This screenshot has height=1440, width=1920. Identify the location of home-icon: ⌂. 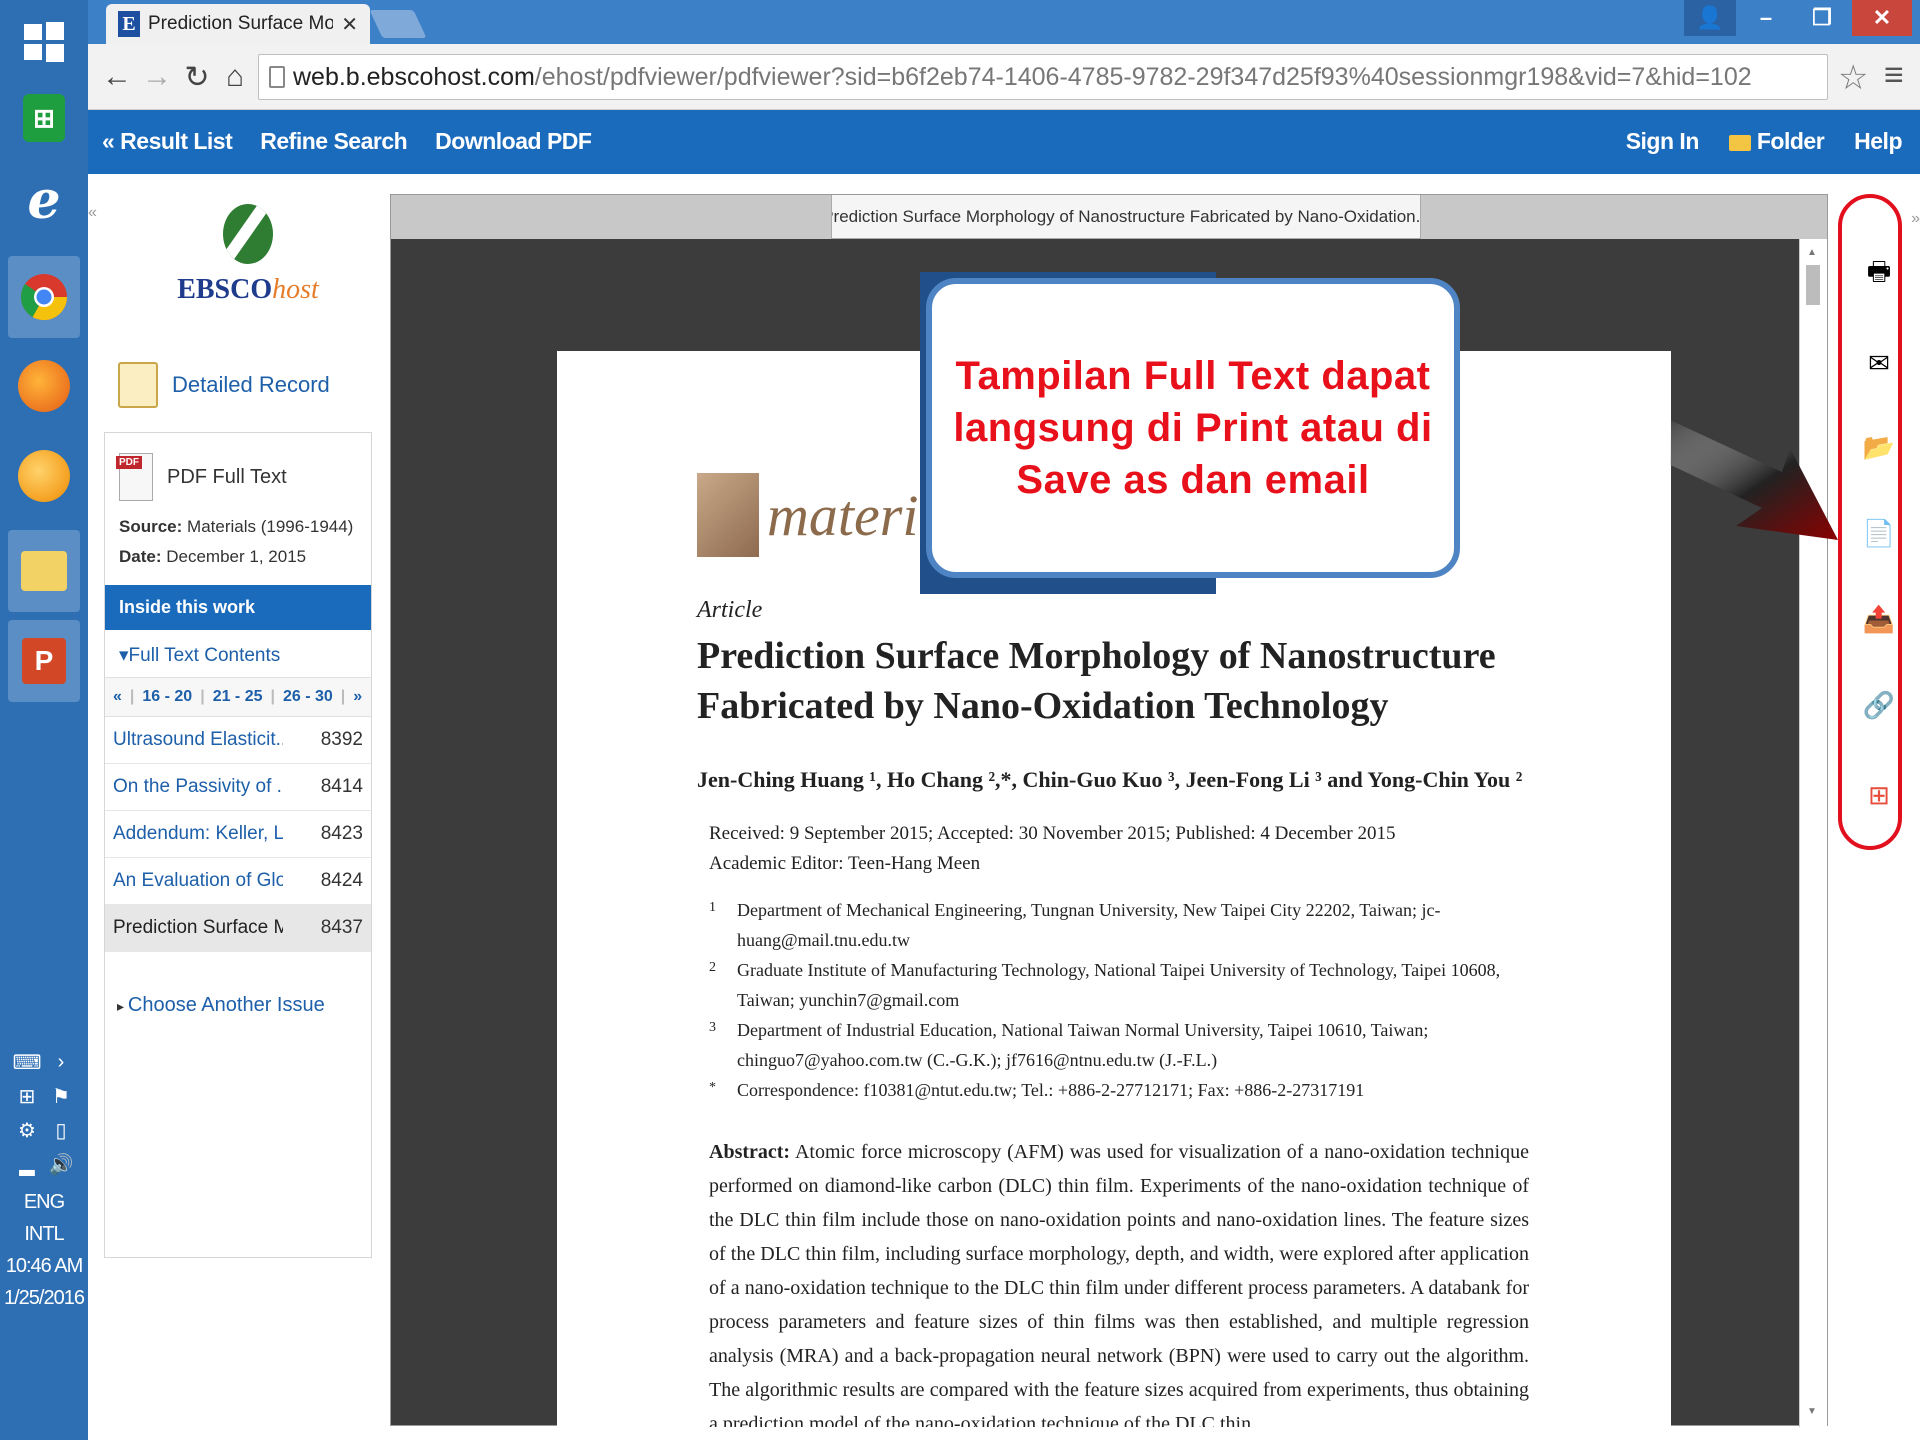
(235, 77).